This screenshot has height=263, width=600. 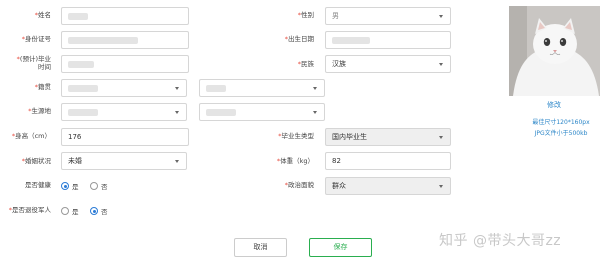 I want to click on graduate-type-label: *毕业生类型, so click(x=296, y=136).